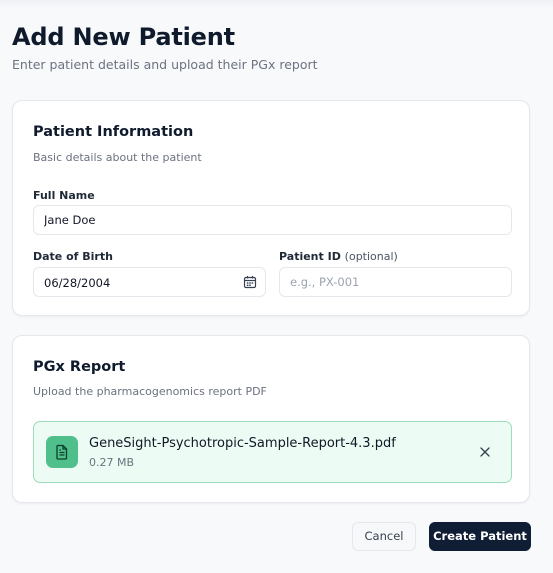 The image size is (553, 573). Describe the element at coordinates (77, 283) in the screenshot. I see `date-of-birth-value: 06/28/2004` at that location.